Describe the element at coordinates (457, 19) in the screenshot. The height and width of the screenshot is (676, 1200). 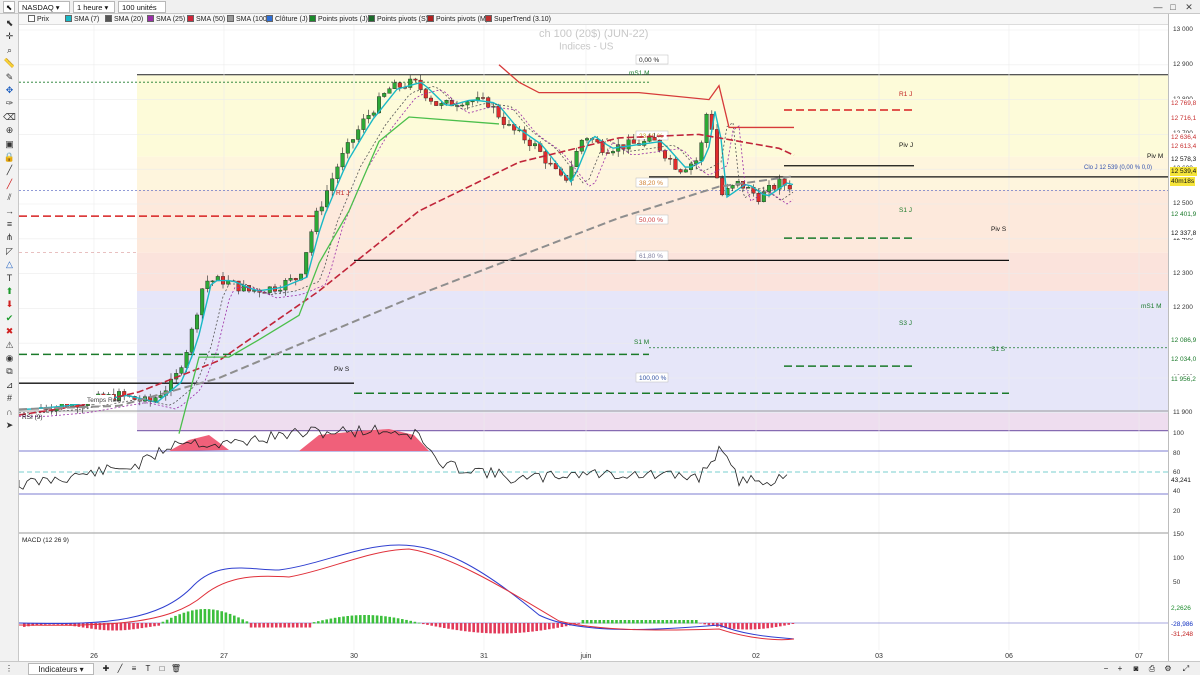
I see `legend-item: Points pivots (M)` at that location.